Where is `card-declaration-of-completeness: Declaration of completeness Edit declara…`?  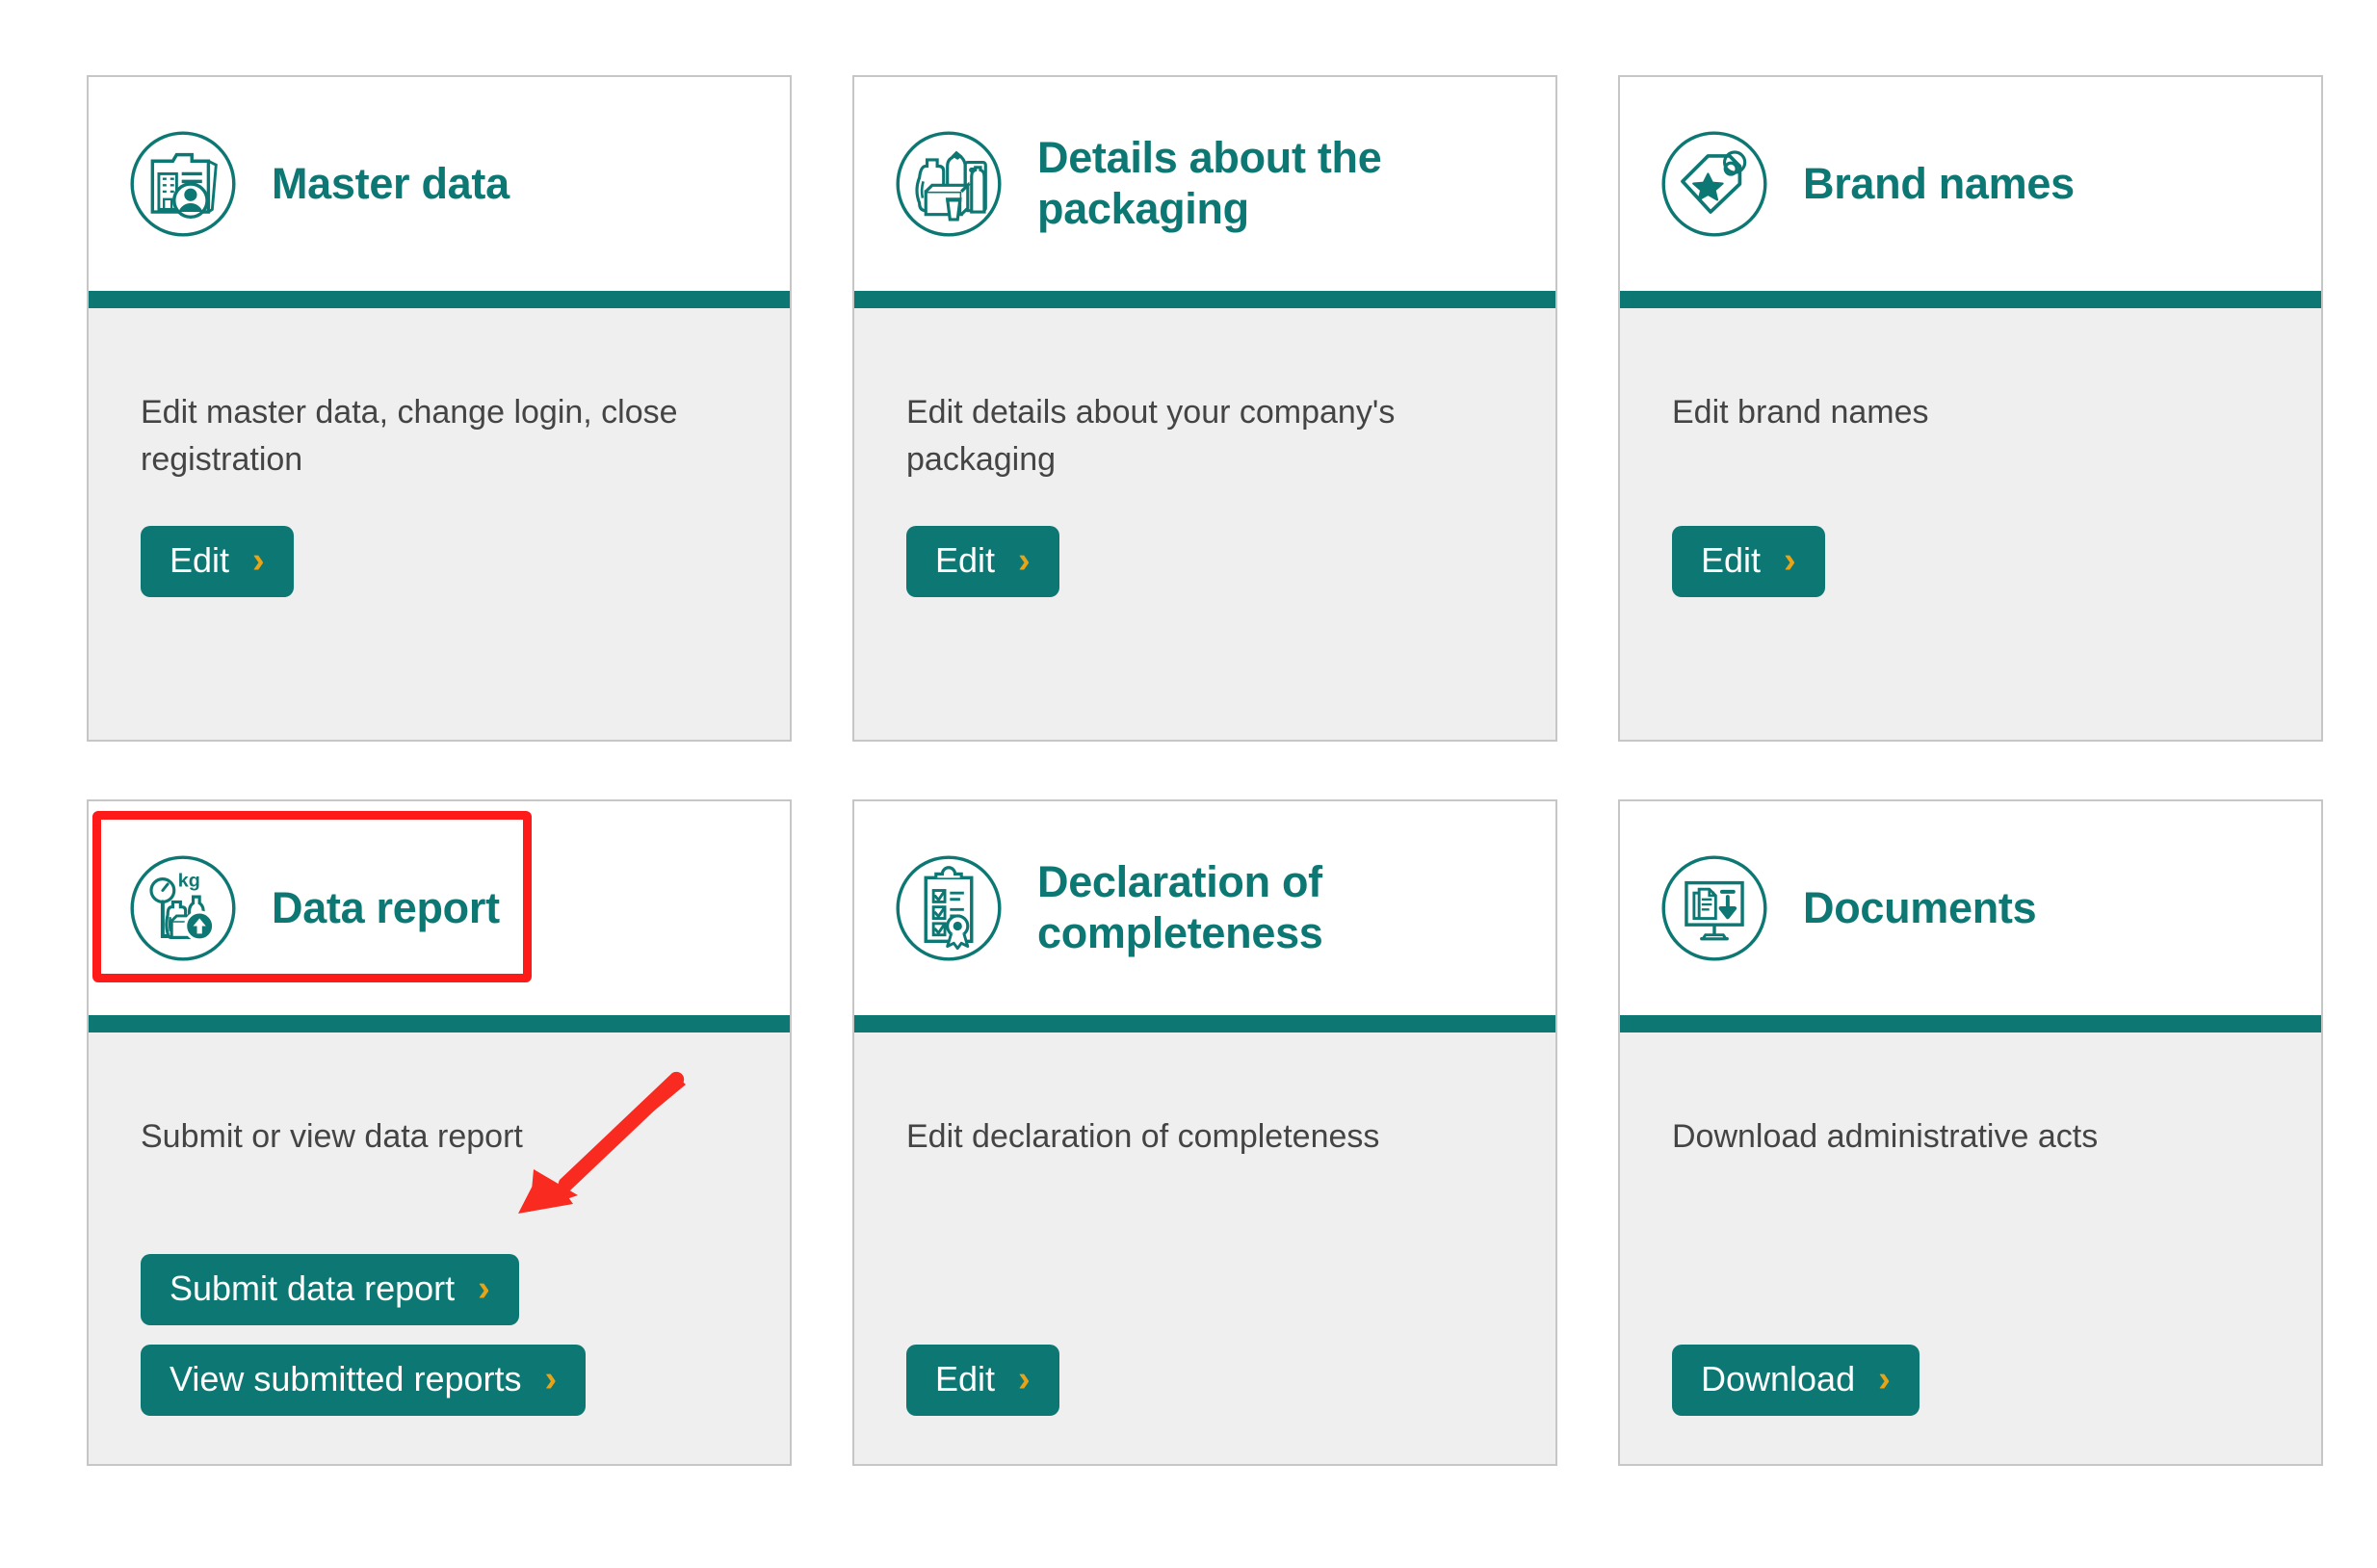 card-declaration-of-completeness: Declaration of completeness Edit declara… is located at coordinates (1204, 1132).